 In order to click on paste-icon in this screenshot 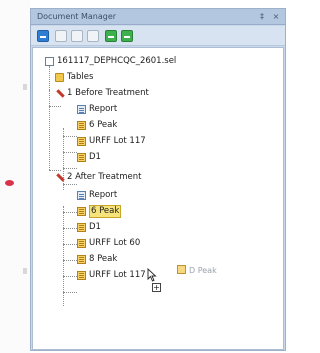, I will do `click(93, 36)`.